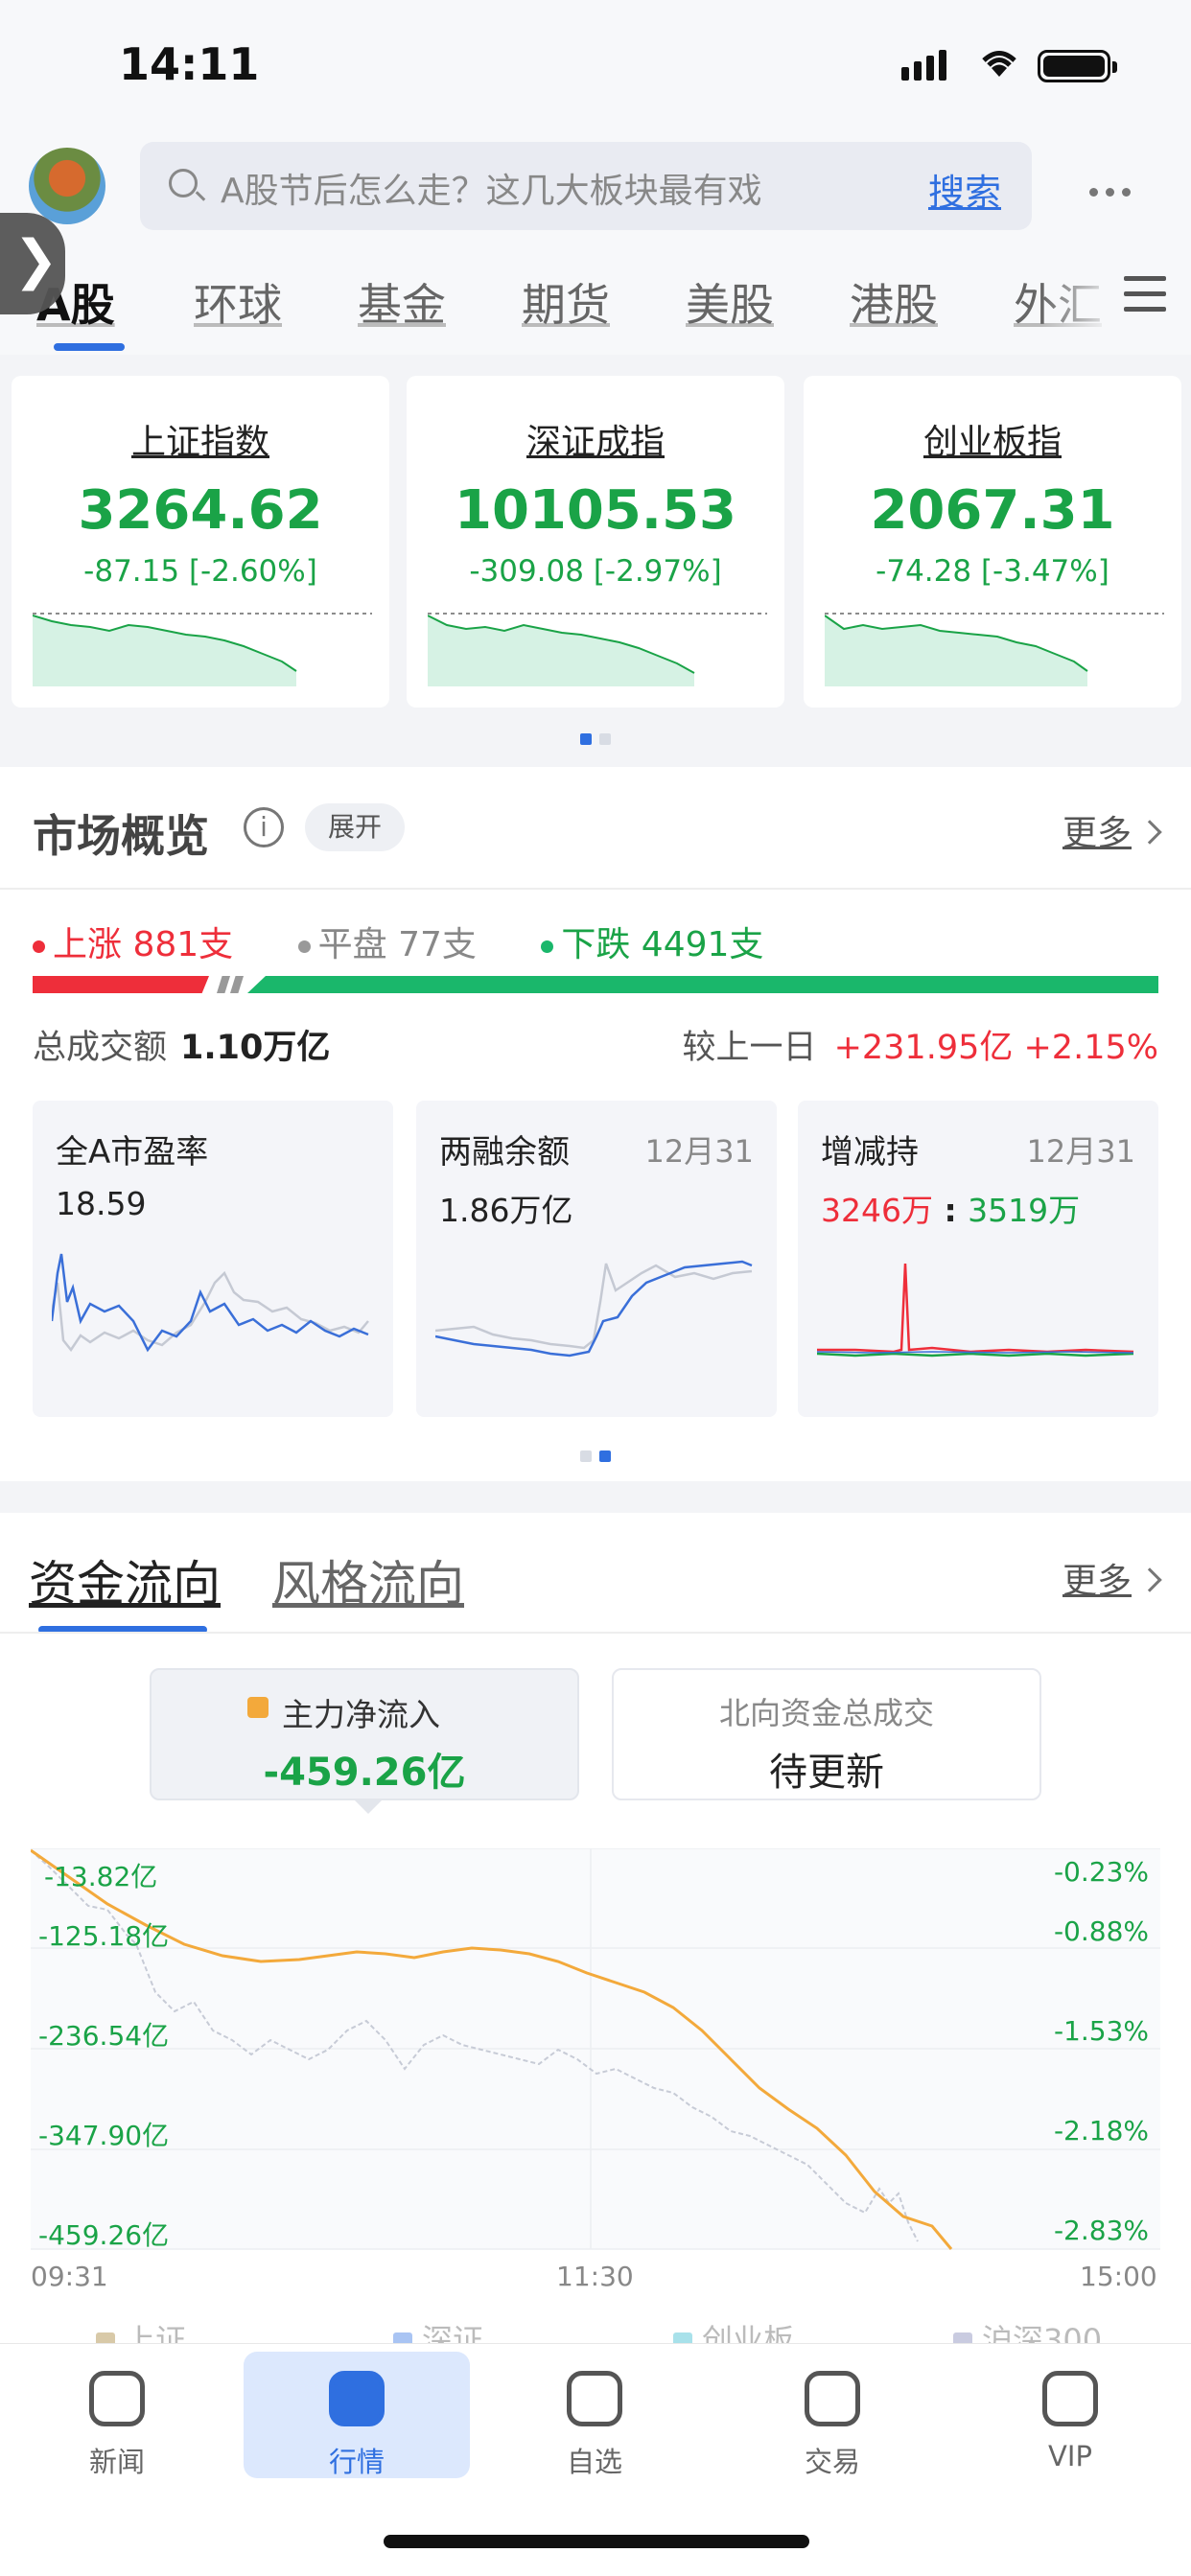 This screenshot has height=2576, width=1191. I want to click on card-title: 两融余额, so click(505, 1152).